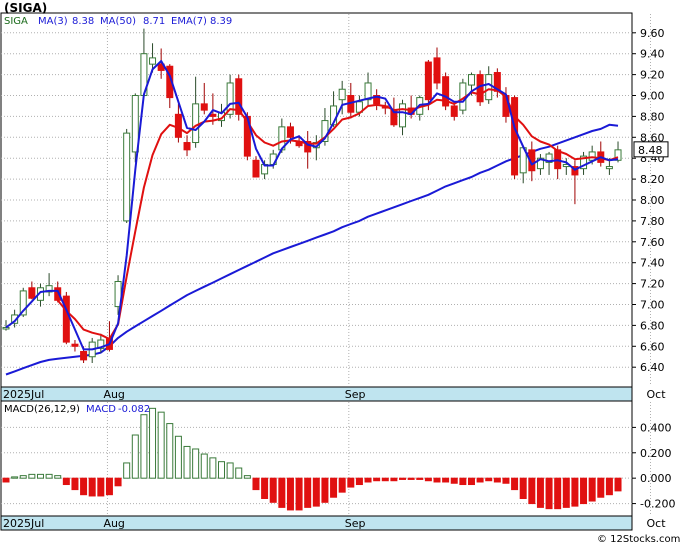 This screenshot has height=546, width=680. What do you see at coordinates (189, 21) in the screenshot?
I see `legend-ema7-name: EMA(7)` at bounding box center [189, 21].